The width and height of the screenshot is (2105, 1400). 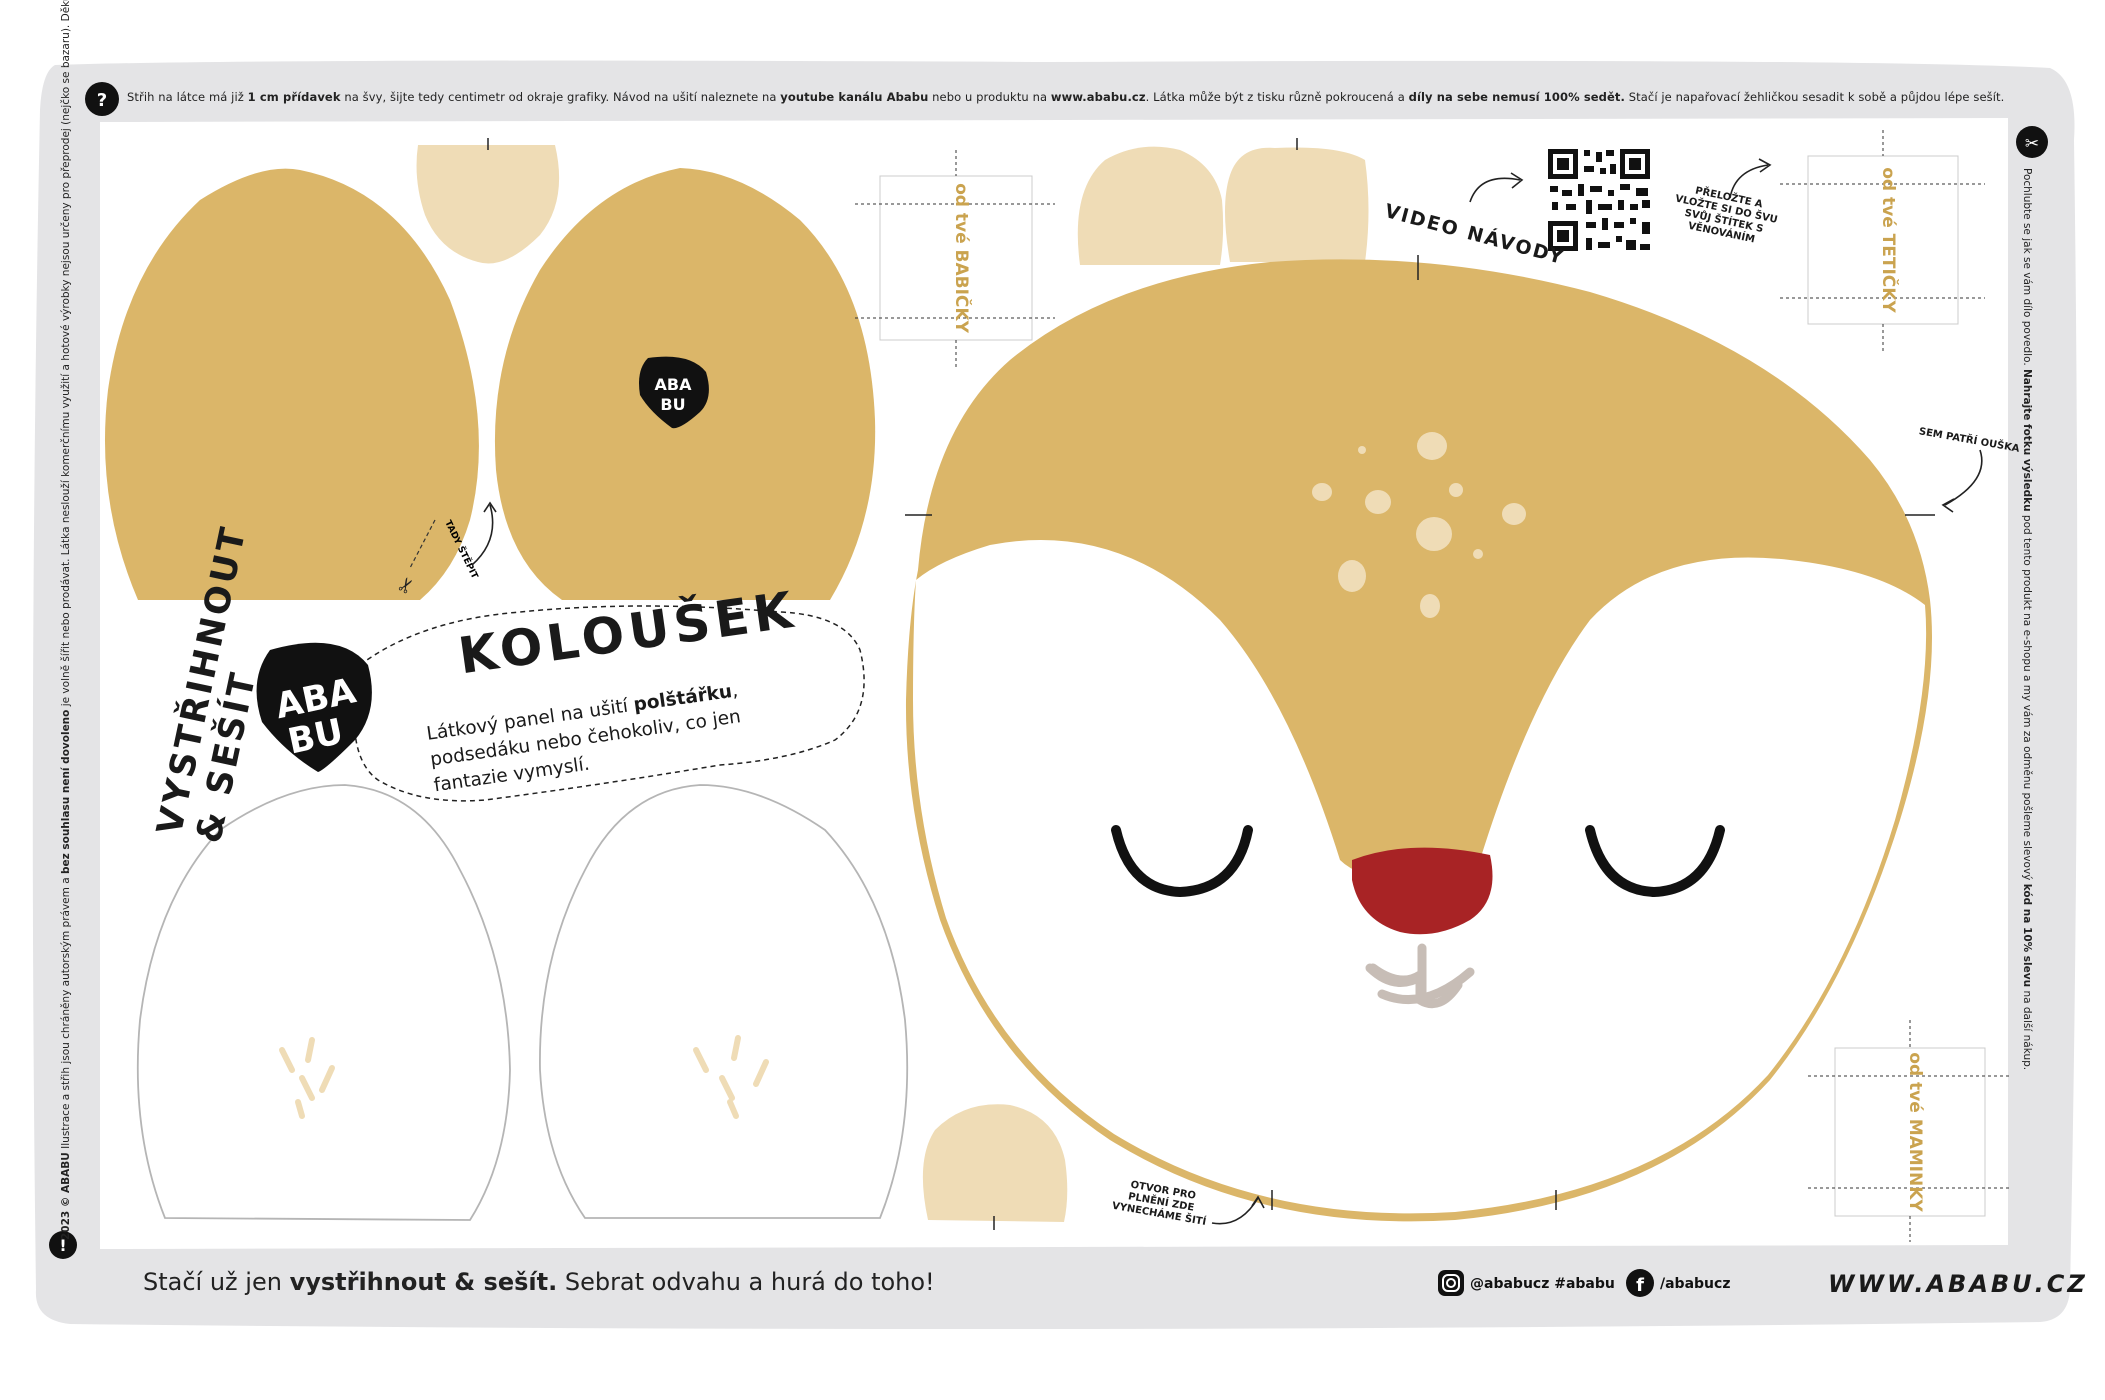 What do you see at coordinates (1695, 1284) in the screenshot?
I see `facebook-handle: /ababucz` at bounding box center [1695, 1284].